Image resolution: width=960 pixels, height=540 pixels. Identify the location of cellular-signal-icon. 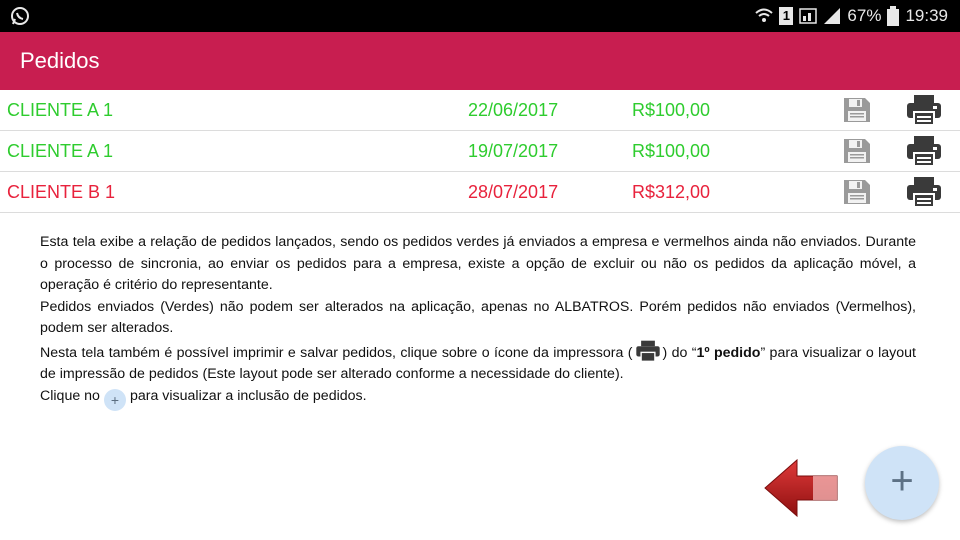
(832, 16).